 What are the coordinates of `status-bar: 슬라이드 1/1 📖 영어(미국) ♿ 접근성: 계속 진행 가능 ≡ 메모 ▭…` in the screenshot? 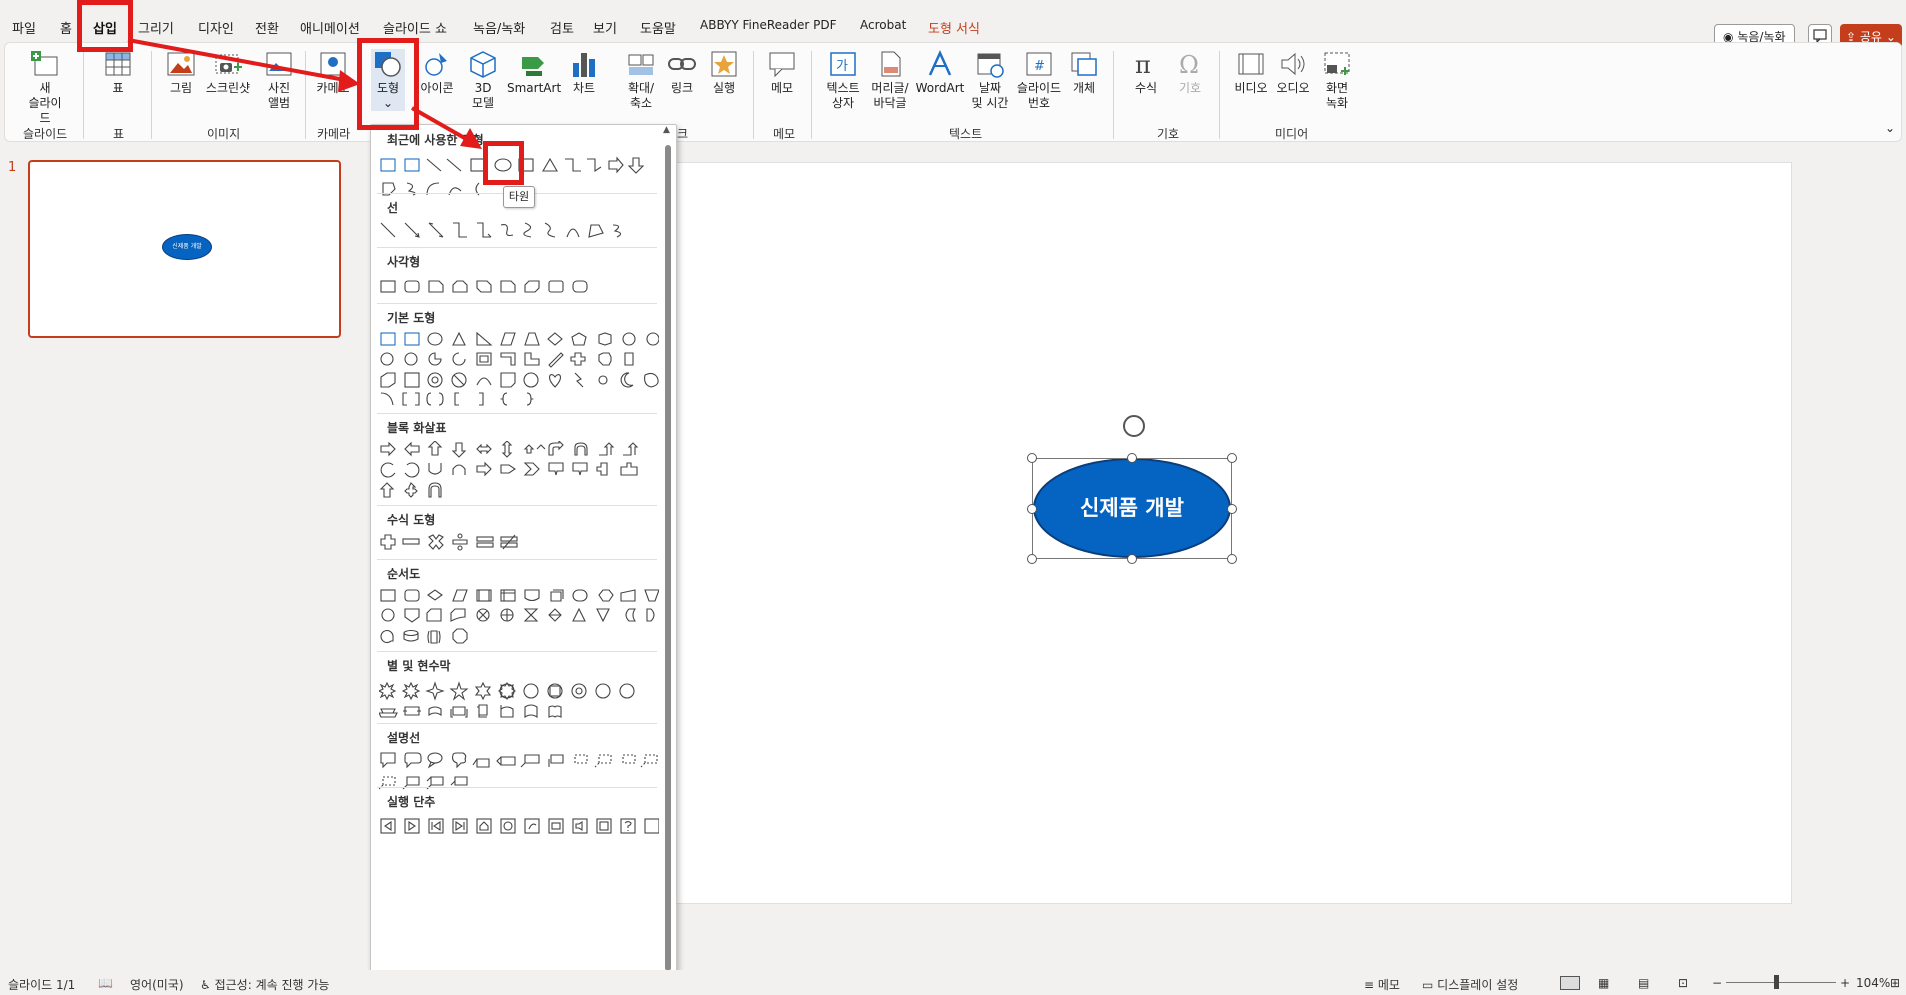 It's located at (953, 982).